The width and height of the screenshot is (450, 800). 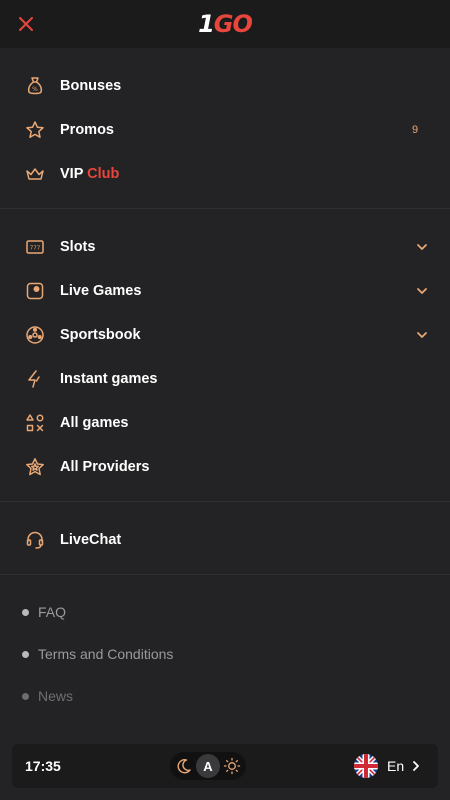 What do you see at coordinates (72, 174) in the screenshot?
I see `vip-label: VIP` at bounding box center [72, 174].